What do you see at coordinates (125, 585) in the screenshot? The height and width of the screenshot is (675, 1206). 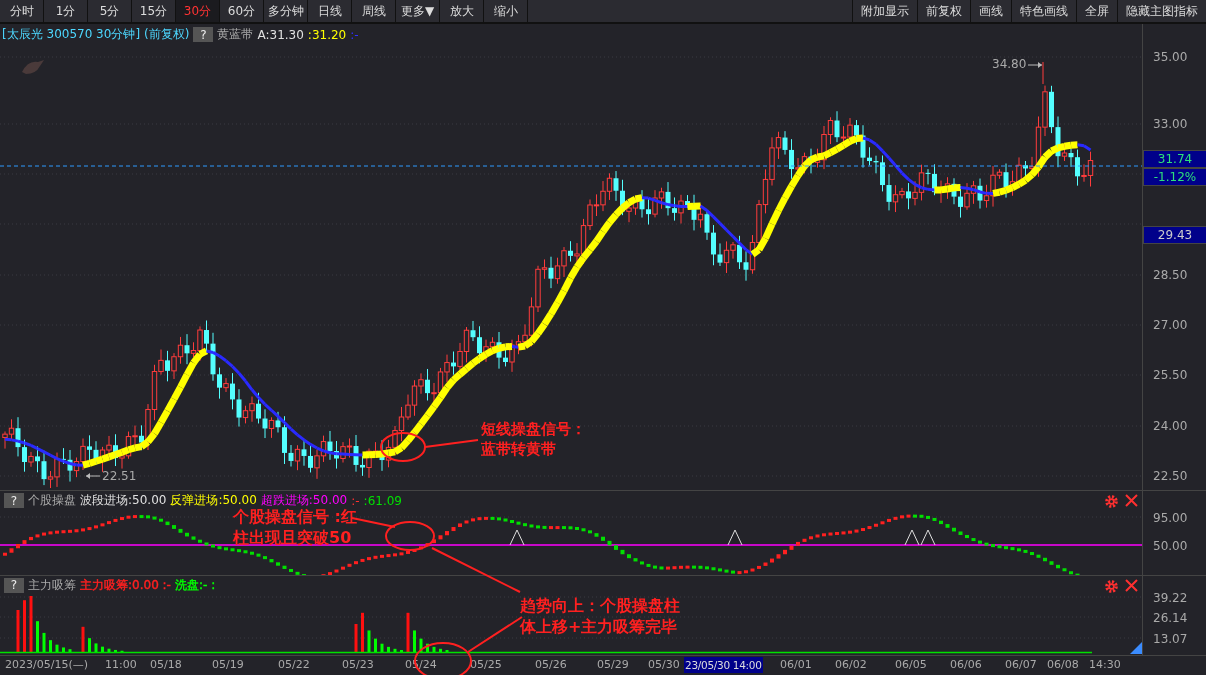 I see `indicator-value: 主力吸筹:0.00 :-` at bounding box center [125, 585].